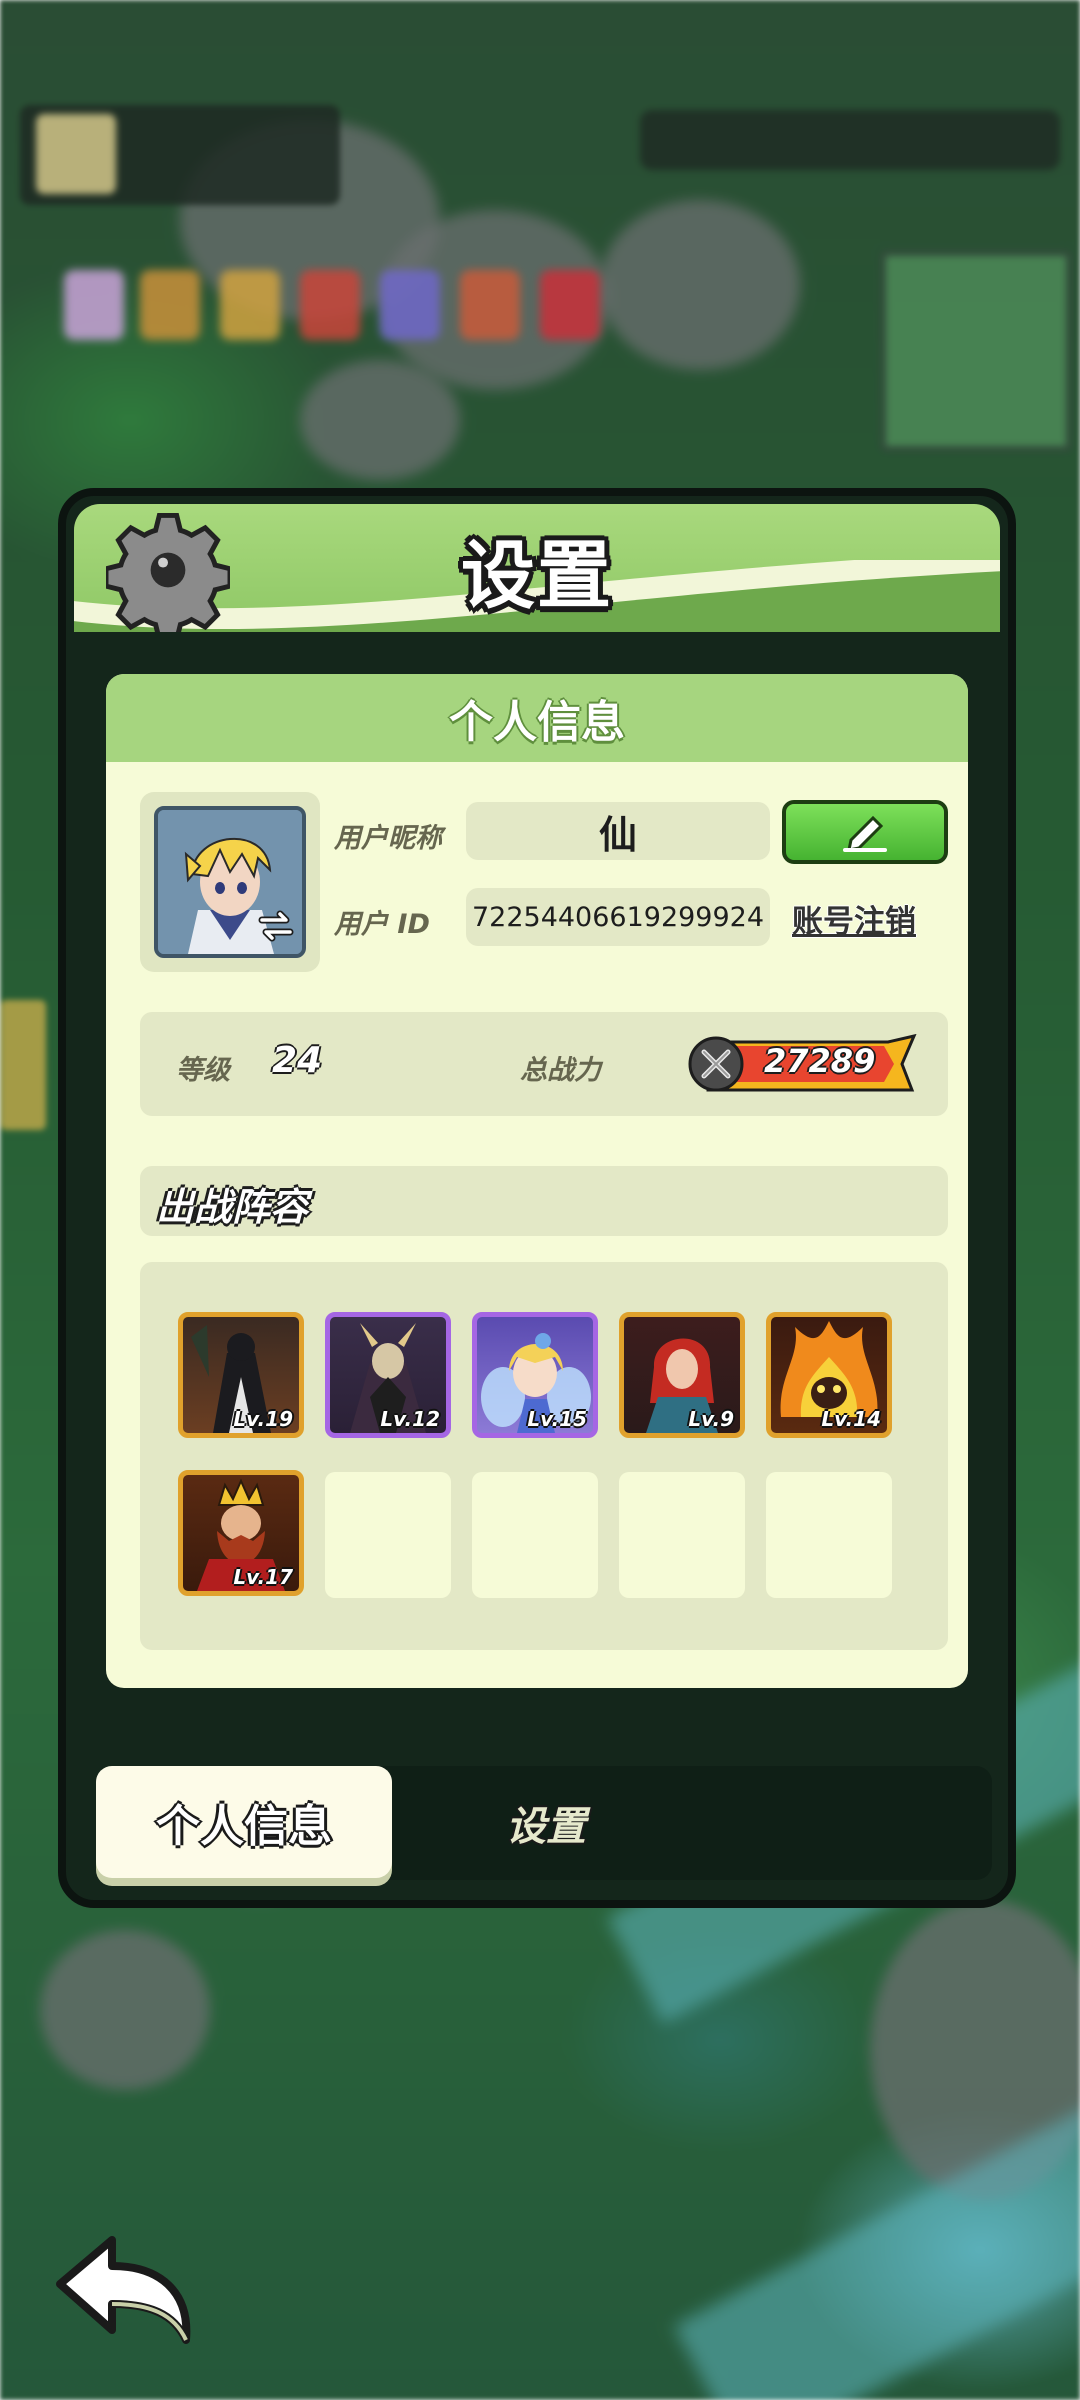  I want to click on hero-level: Lv.9, so click(711, 1419).